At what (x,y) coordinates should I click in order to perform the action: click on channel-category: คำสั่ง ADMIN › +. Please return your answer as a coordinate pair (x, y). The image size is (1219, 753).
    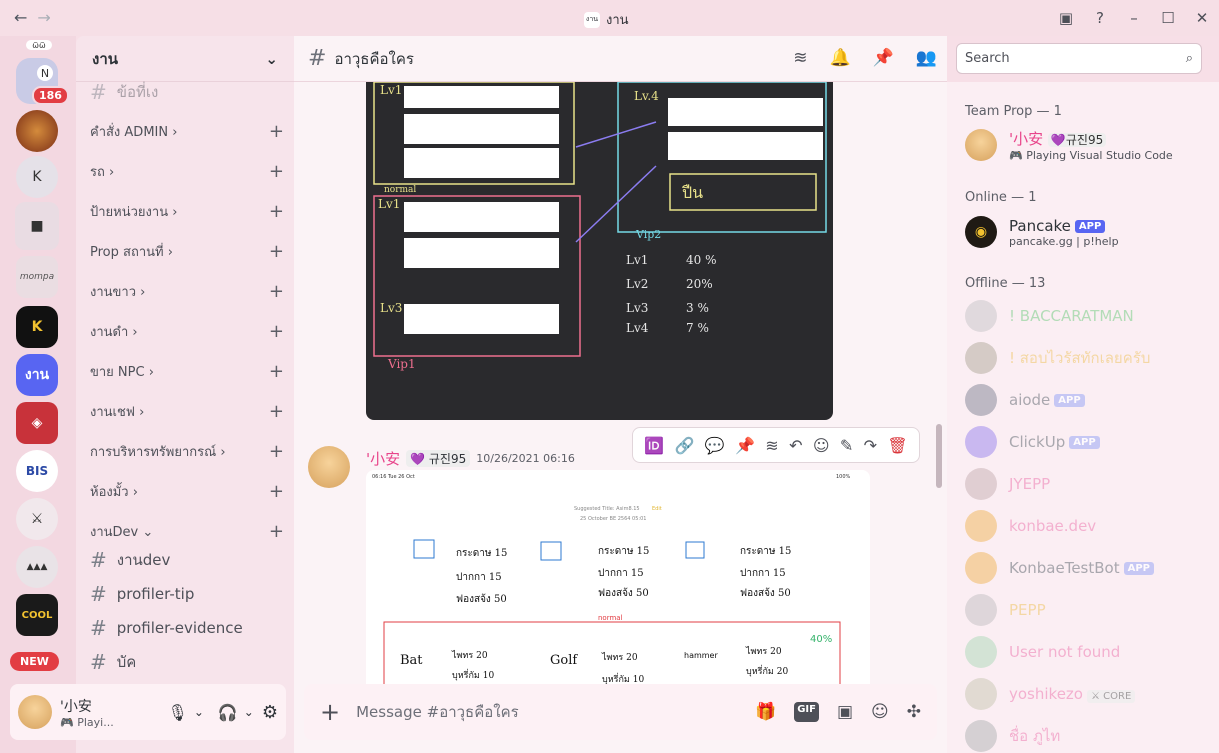
    Looking at the image, I should click on (187, 131).